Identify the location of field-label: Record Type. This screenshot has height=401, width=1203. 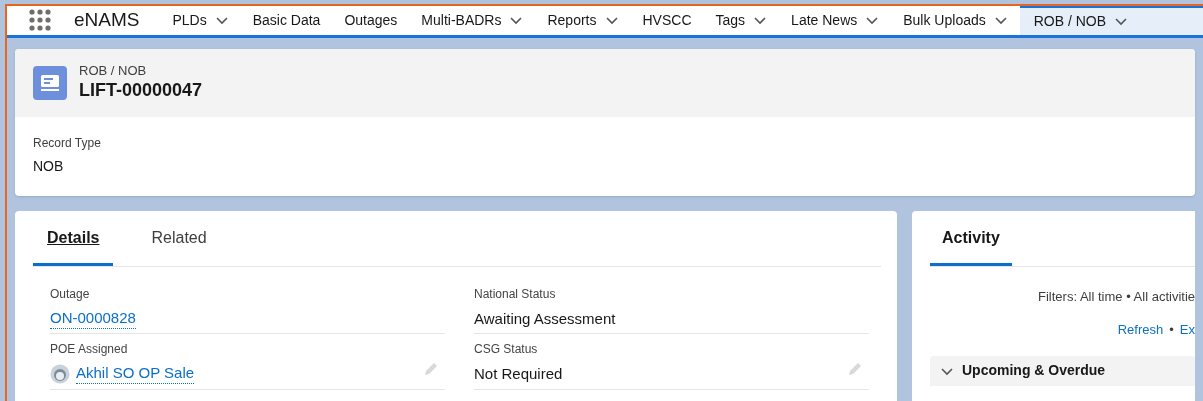
(67, 143).